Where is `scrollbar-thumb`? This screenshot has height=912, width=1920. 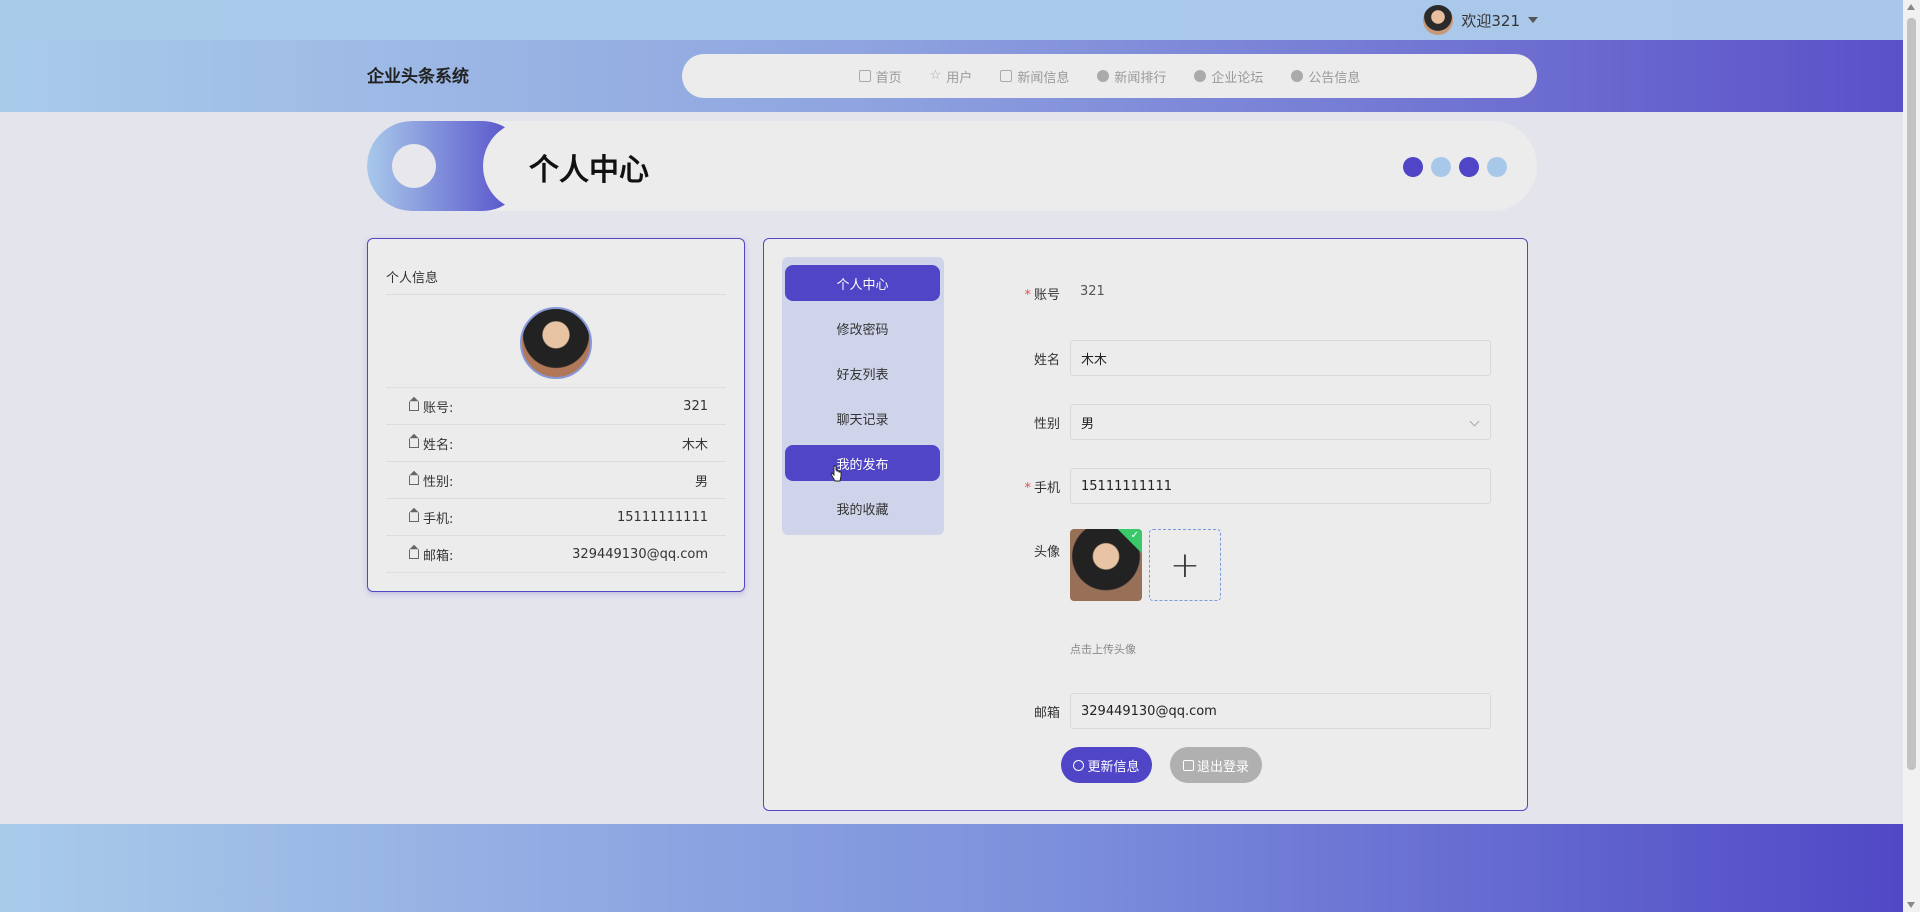 scrollbar-thumb is located at coordinates (1911, 394).